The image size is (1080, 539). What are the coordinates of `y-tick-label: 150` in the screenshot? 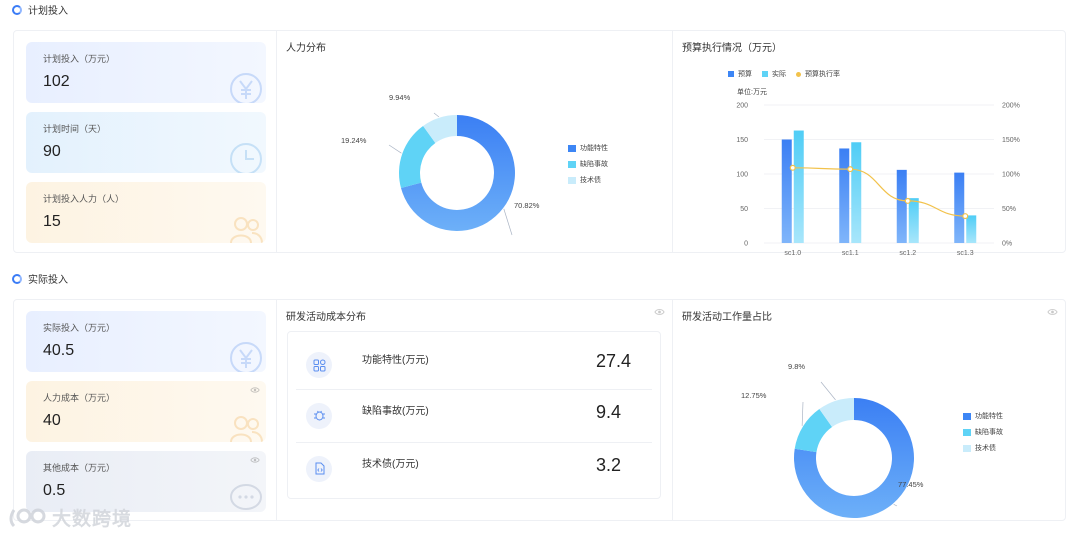 It's located at (742, 140).